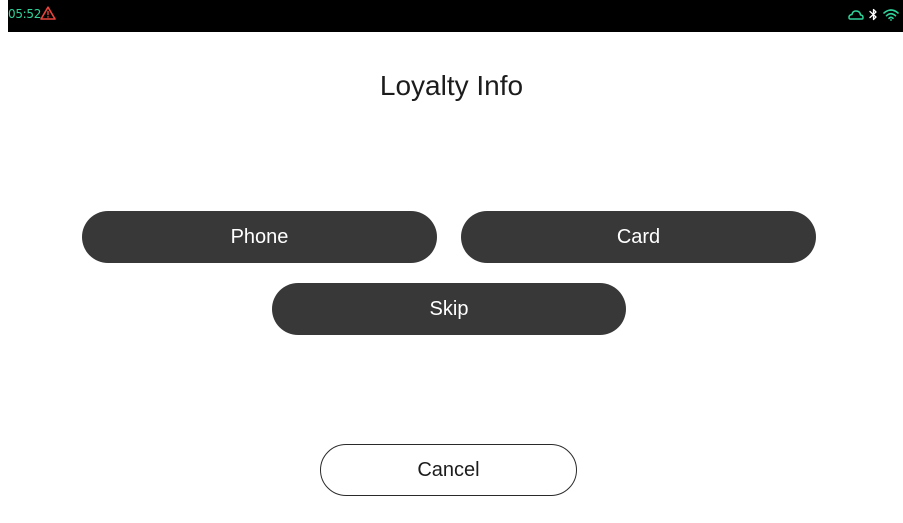  What do you see at coordinates (856, 14) in the screenshot?
I see `cloud-icon` at bounding box center [856, 14].